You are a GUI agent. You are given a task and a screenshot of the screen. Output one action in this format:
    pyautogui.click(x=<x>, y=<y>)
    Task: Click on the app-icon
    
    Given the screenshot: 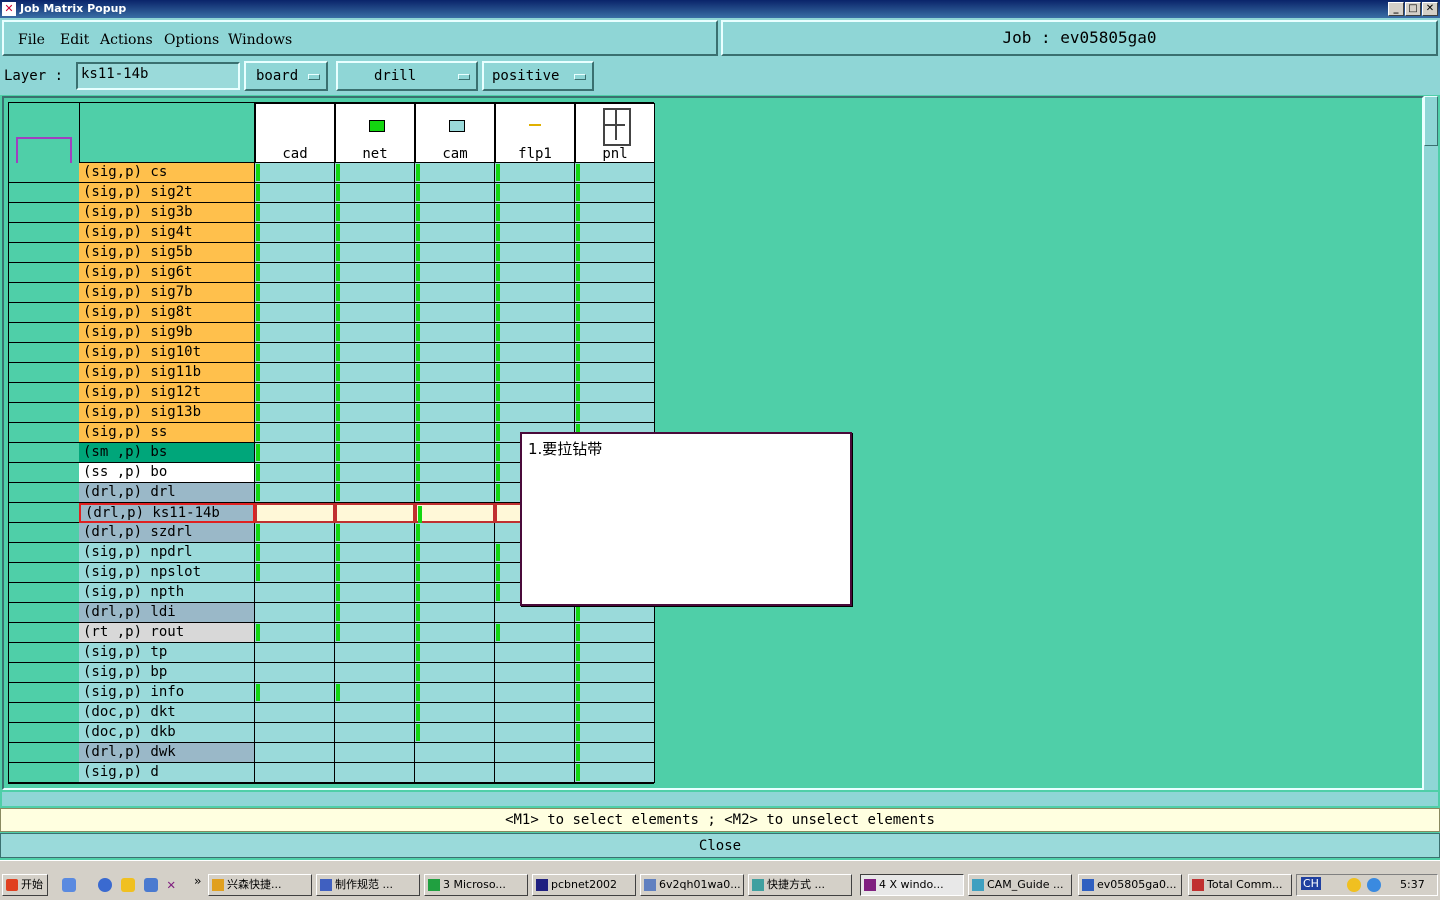 What is the action you would take?
    pyautogui.click(x=128, y=885)
    